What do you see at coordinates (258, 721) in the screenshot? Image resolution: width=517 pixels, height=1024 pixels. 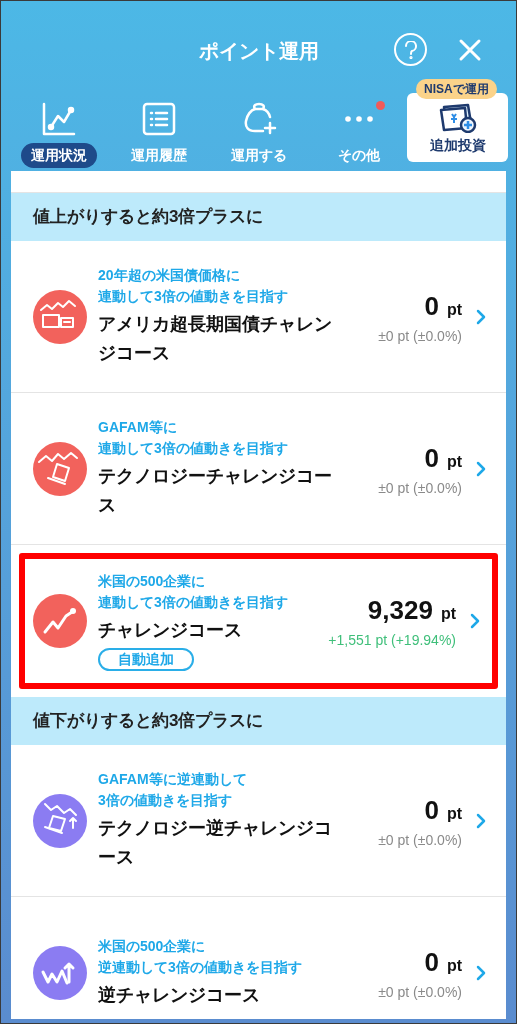 I see `section-header: 値下がりすると約3倍プラスに` at bounding box center [258, 721].